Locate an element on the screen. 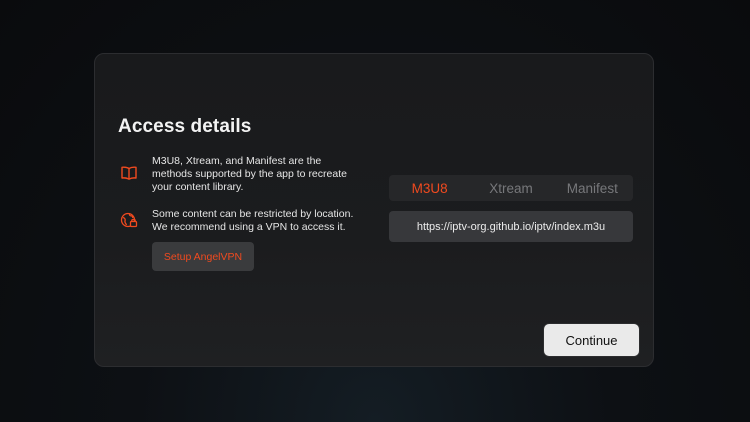 The height and width of the screenshot is (422, 750). book-icon is located at coordinates (129, 173).